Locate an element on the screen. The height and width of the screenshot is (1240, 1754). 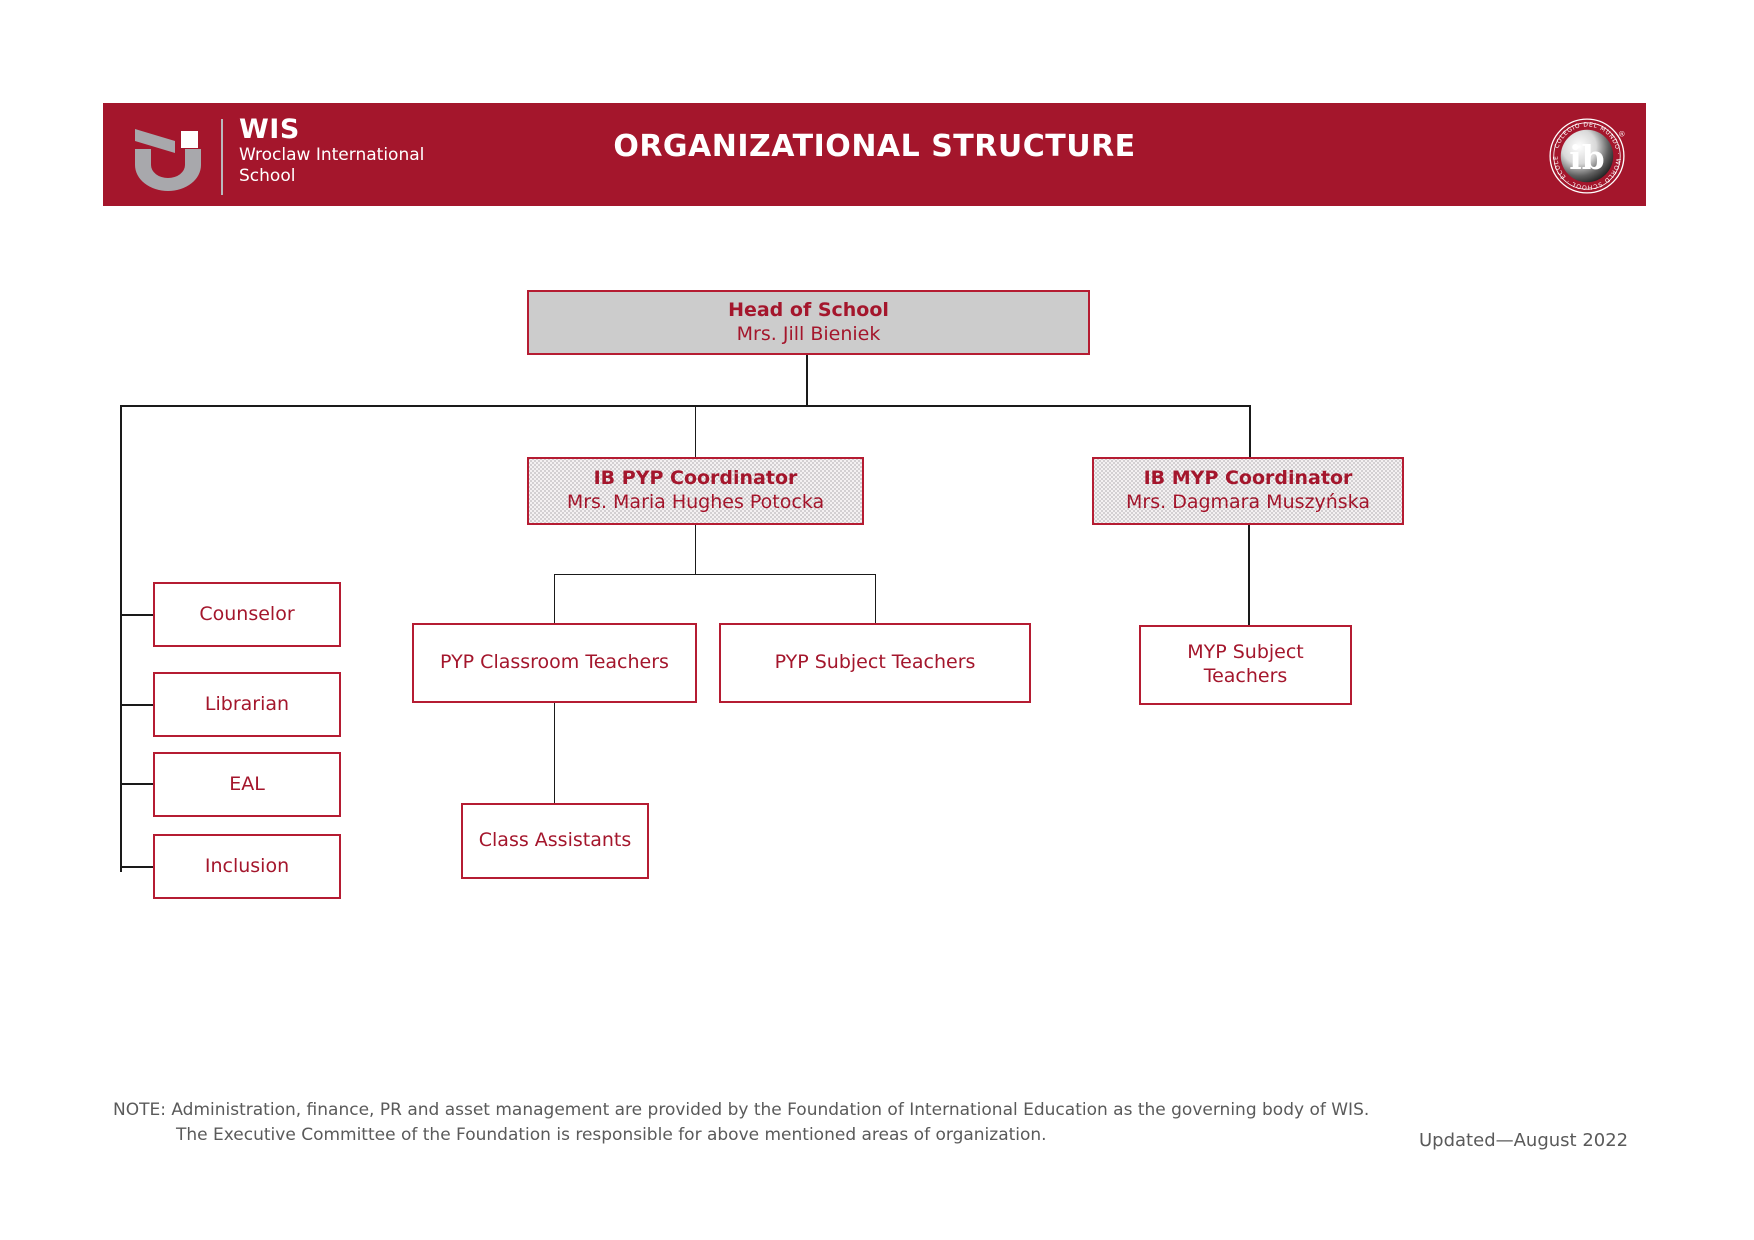
node-eal-label: EAL is located at coordinates (247, 783).